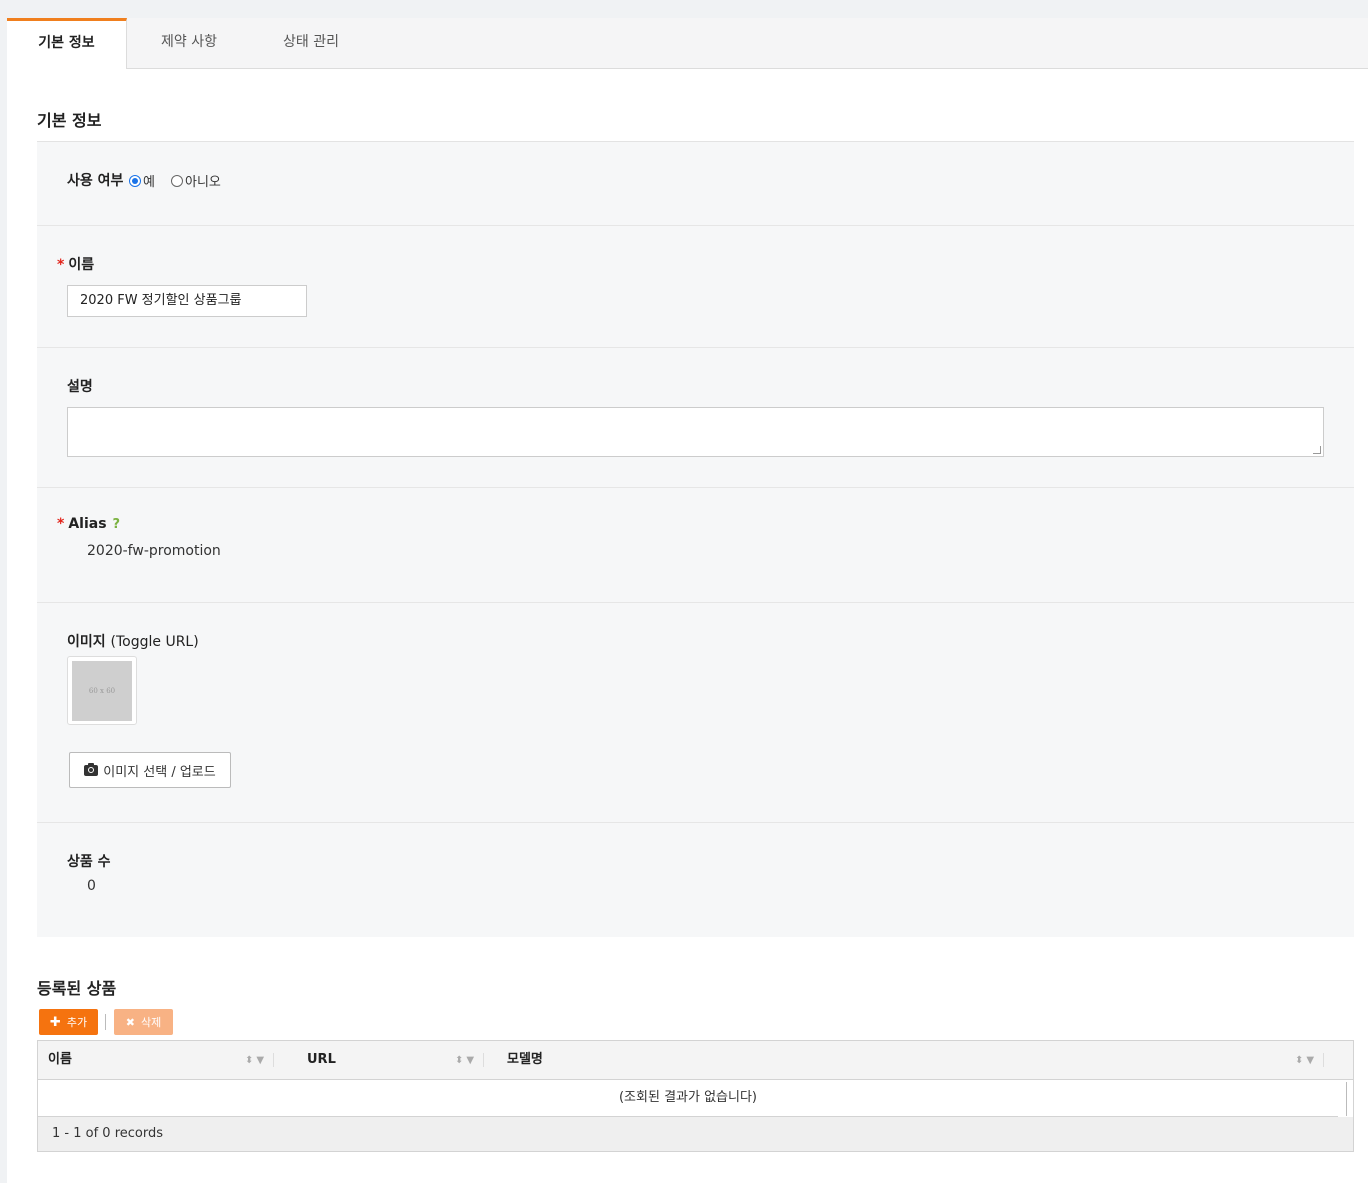 The height and width of the screenshot is (1183, 1368). Describe the element at coordinates (695, 184) in the screenshot. I see `usage-row: 사용 여부 예 아니오` at that location.